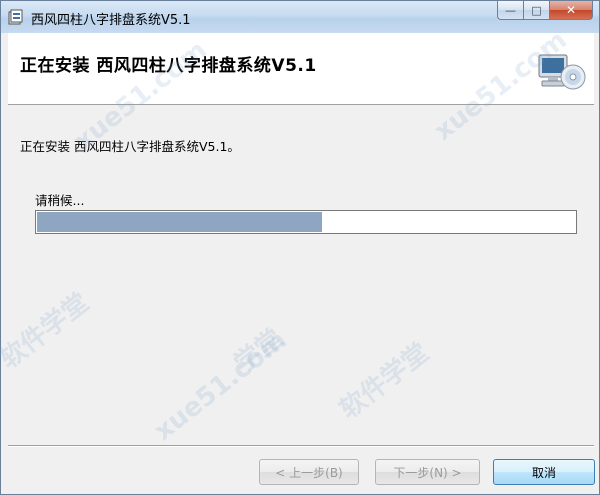 The image size is (600, 495). I want to click on caption-buttons: — □ ✕, so click(545, 11).